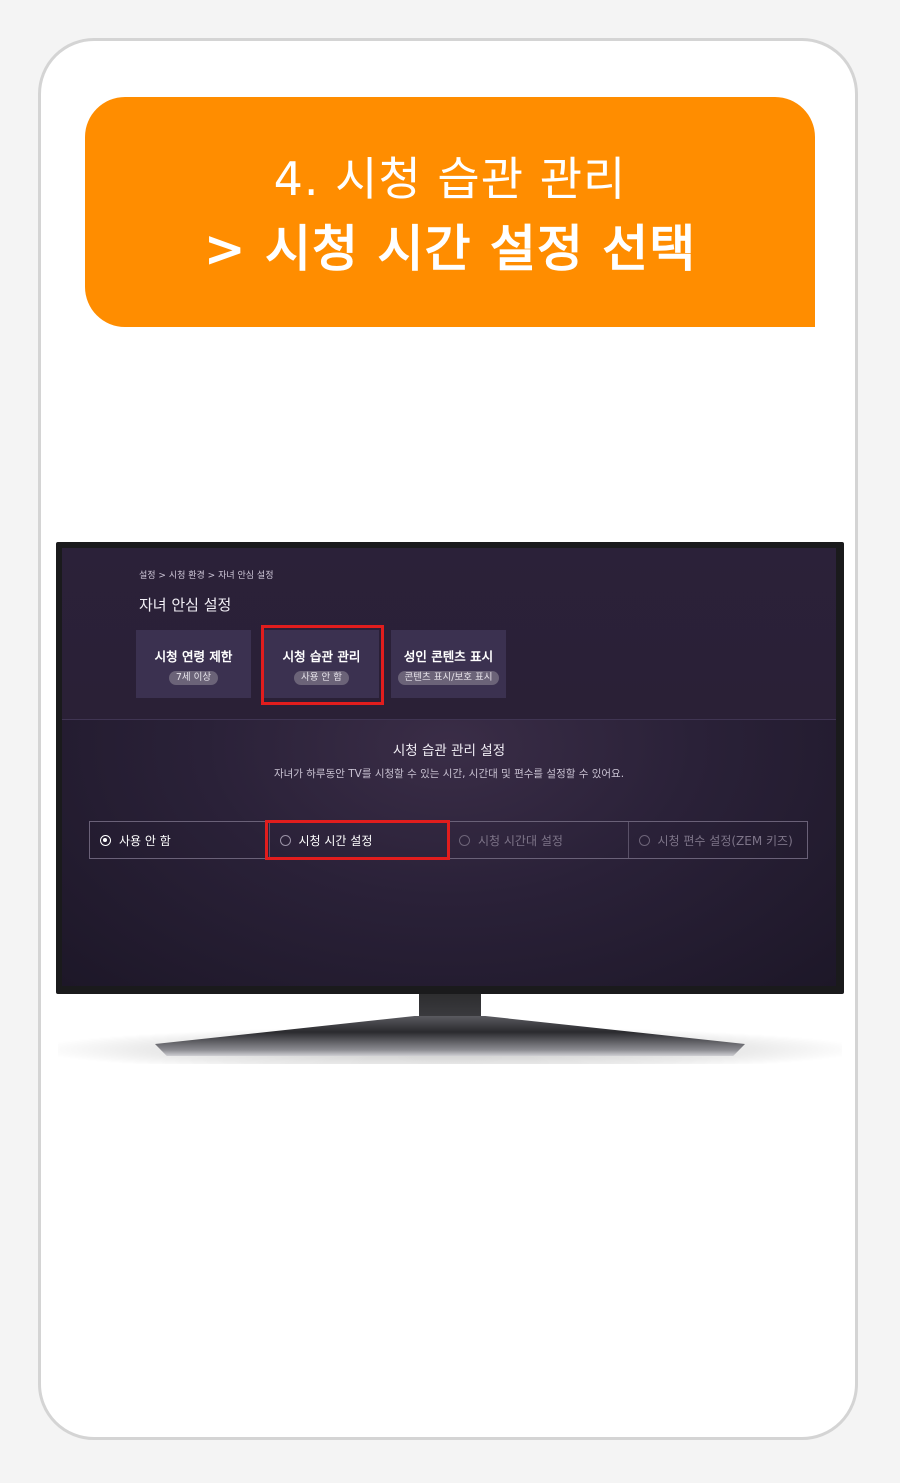 Image resolution: width=900 pixels, height=1483 pixels. Describe the element at coordinates (520, 840) in the screenshot. I see `option-label: 시청 시간대 설정` at that location.